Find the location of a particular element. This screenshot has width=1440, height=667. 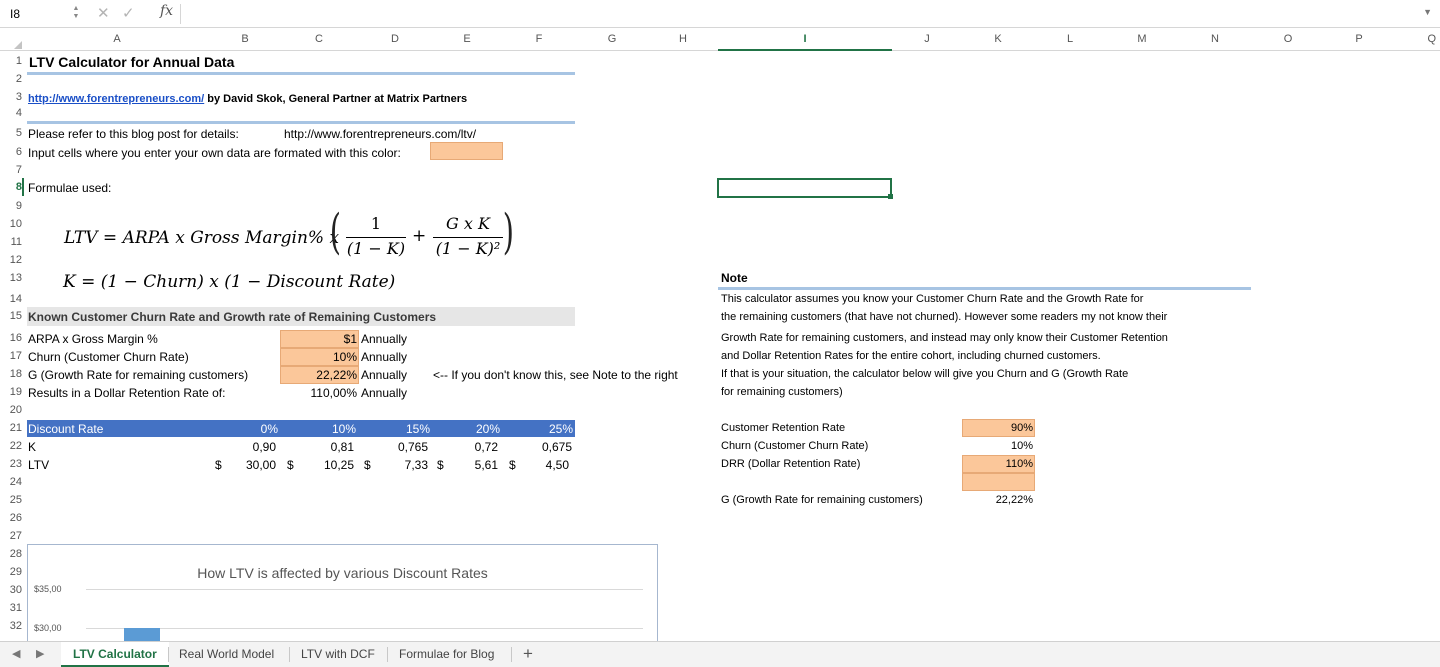

churn-label: Churn (Customer Churn Rate) is located at coordinates (108, 357).